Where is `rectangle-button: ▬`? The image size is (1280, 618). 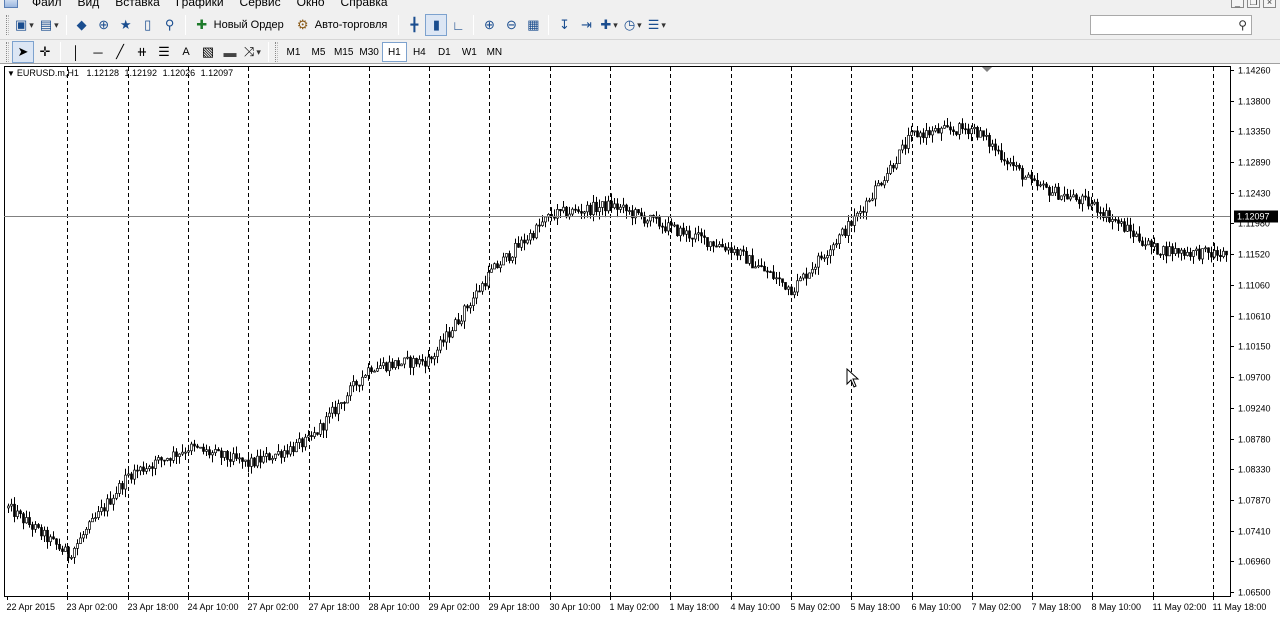
rectangle-button: ▬ is located at coordinates (230, 52).